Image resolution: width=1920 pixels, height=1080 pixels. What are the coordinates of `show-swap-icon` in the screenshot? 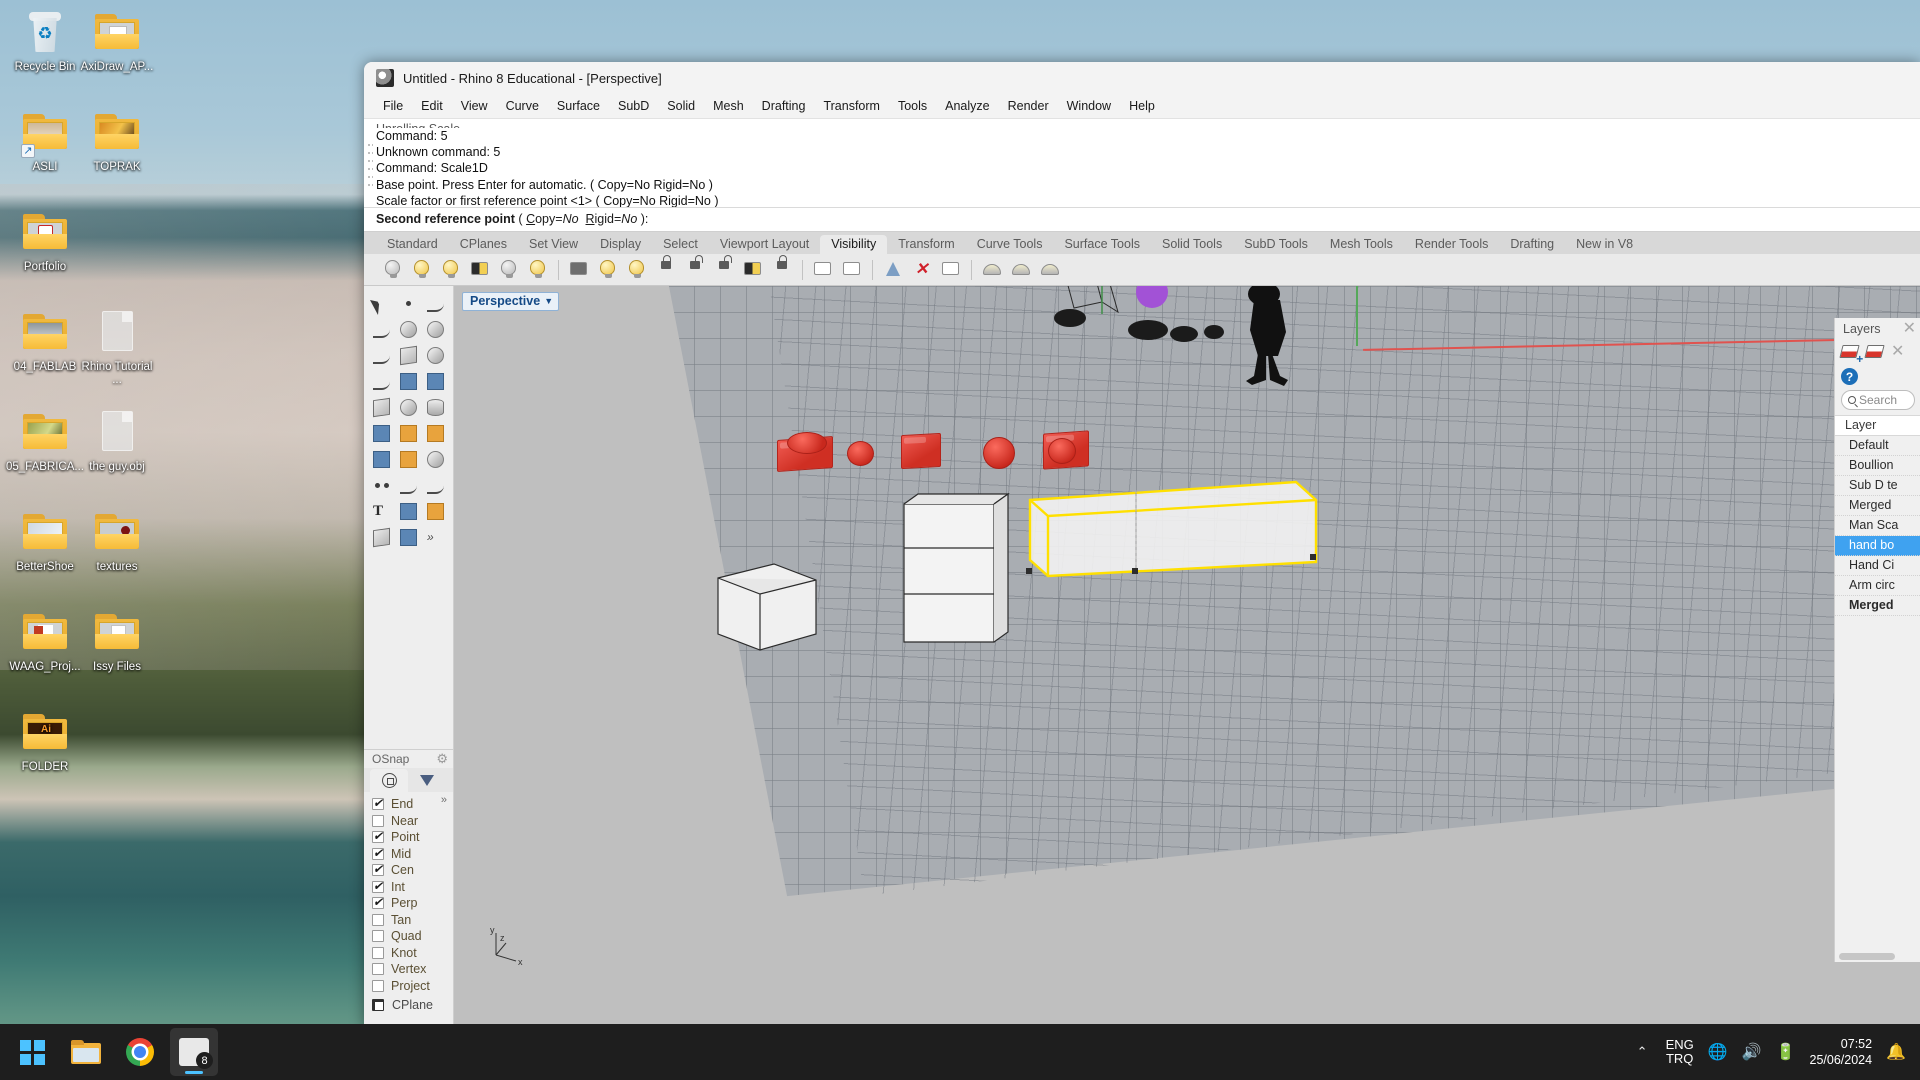 It's located at (538, 270).